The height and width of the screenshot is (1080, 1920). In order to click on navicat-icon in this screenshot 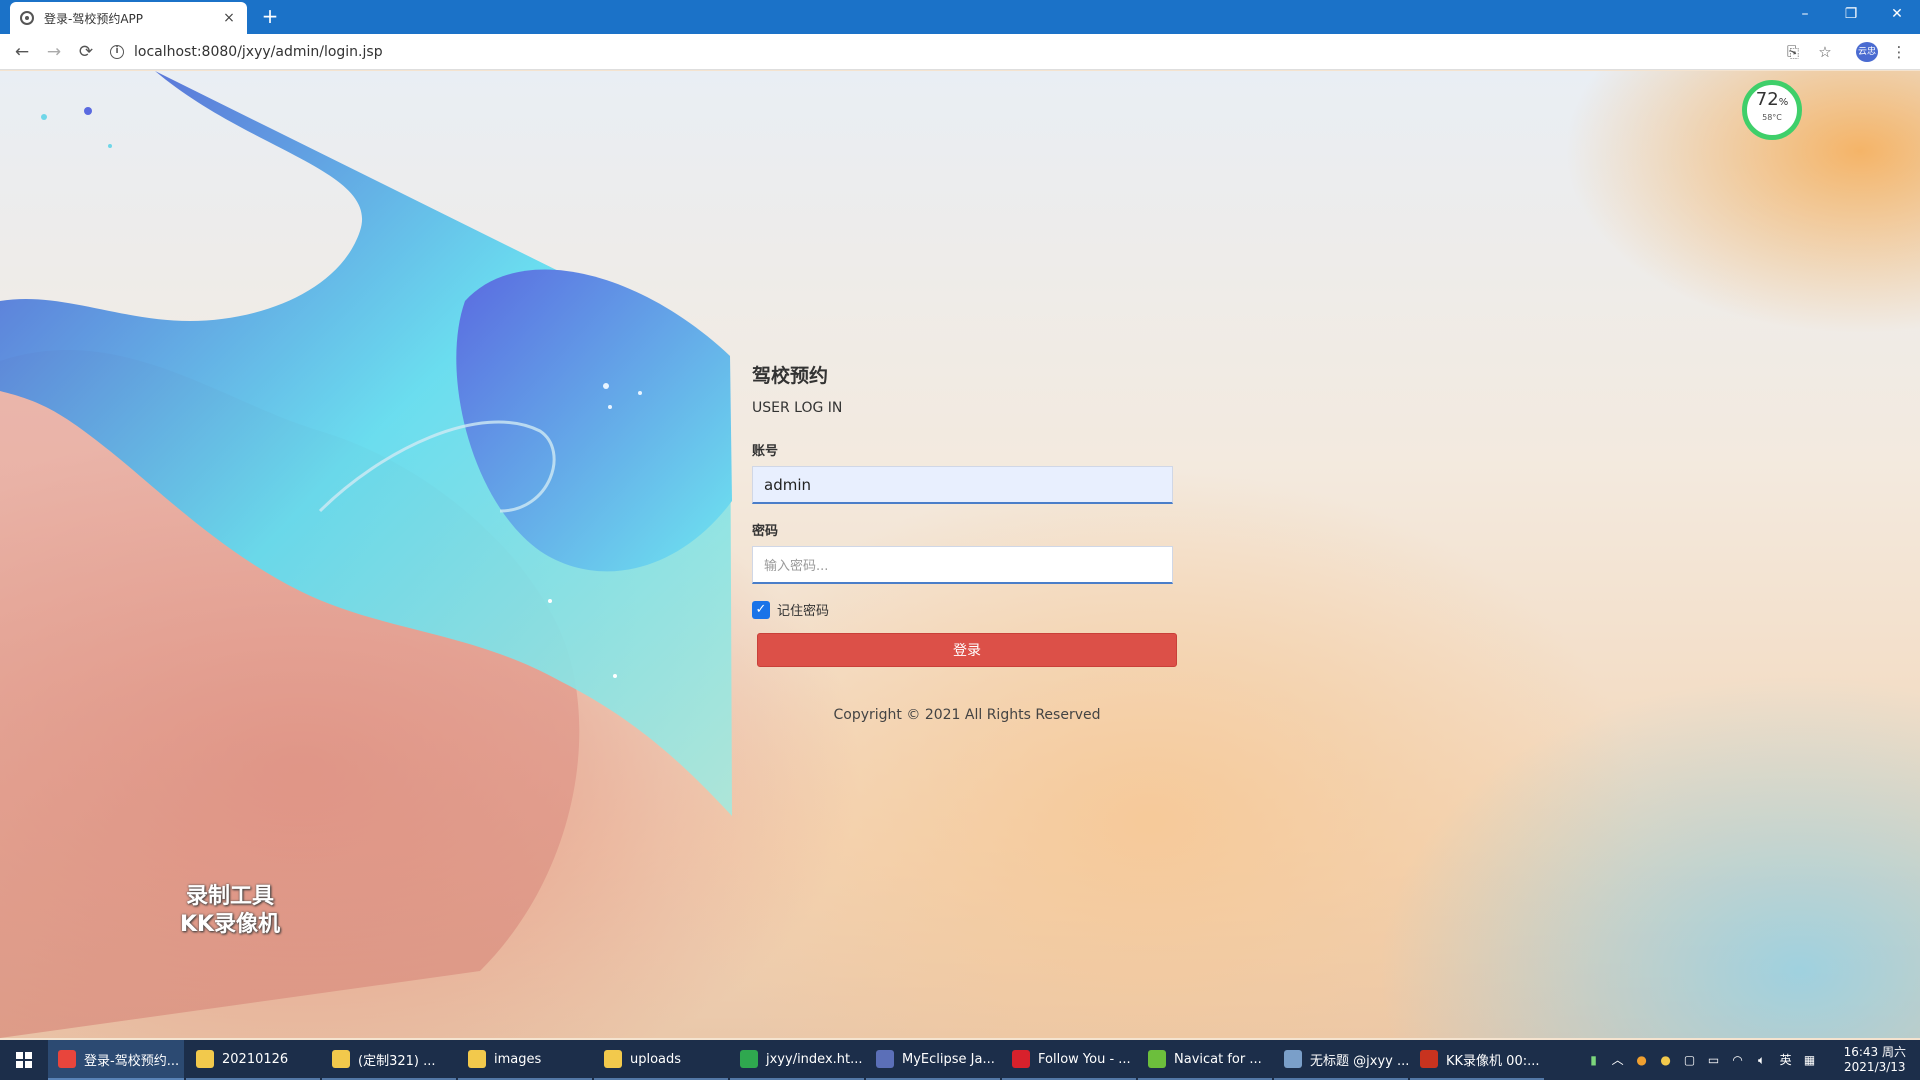, I will do `click(1157, 1059)`.